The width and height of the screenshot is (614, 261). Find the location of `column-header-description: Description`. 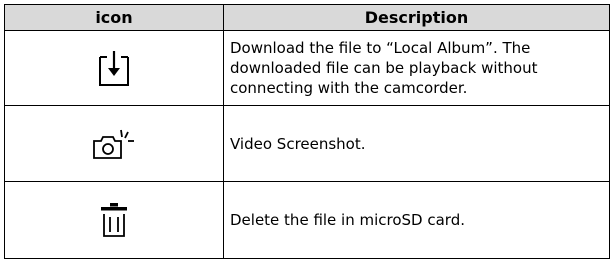

column-header-description: Description is located at coordinates (416, 17).